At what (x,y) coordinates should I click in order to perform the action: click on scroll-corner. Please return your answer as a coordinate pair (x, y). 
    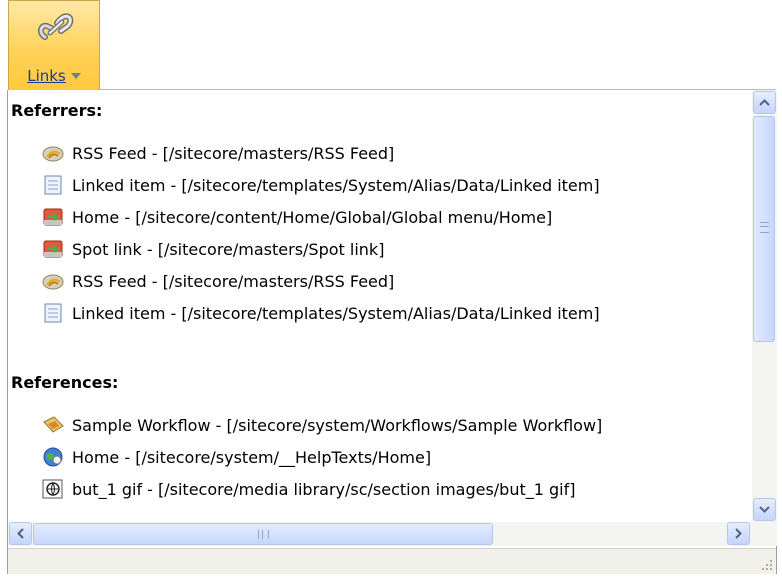
    Looking at the image, I should click on (764, 534).